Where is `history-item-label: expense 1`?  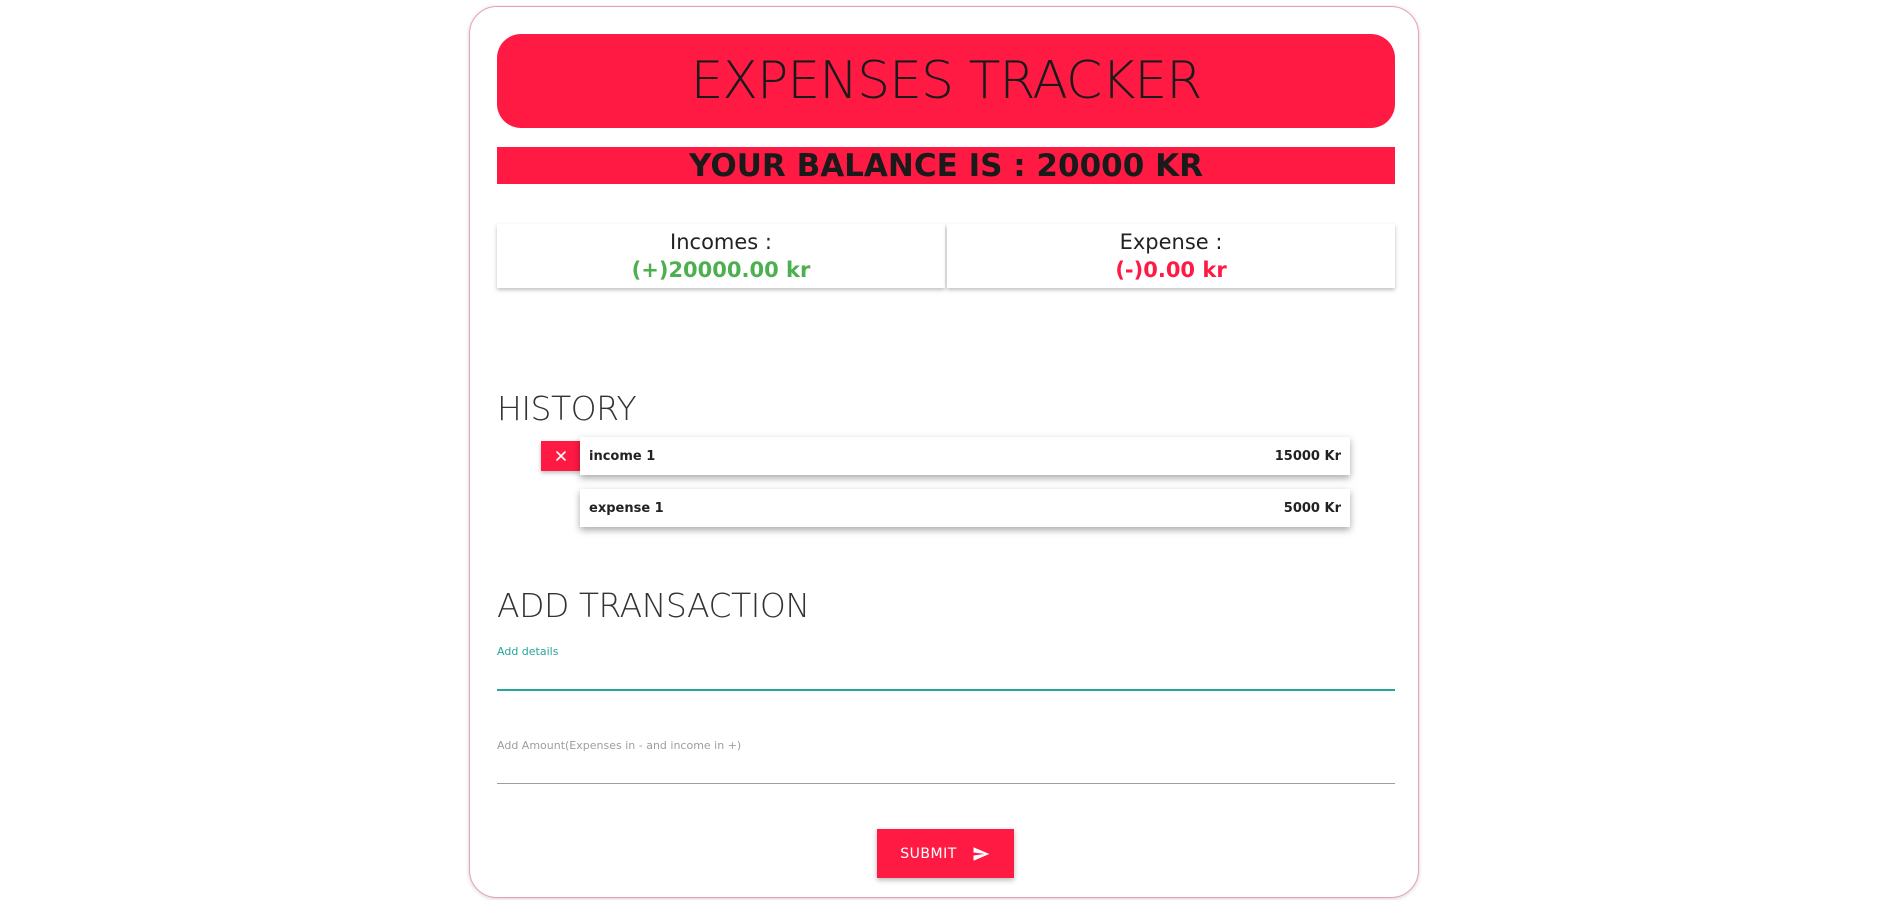
history-item-label: expense 1 is located at coordinates (626, 508).